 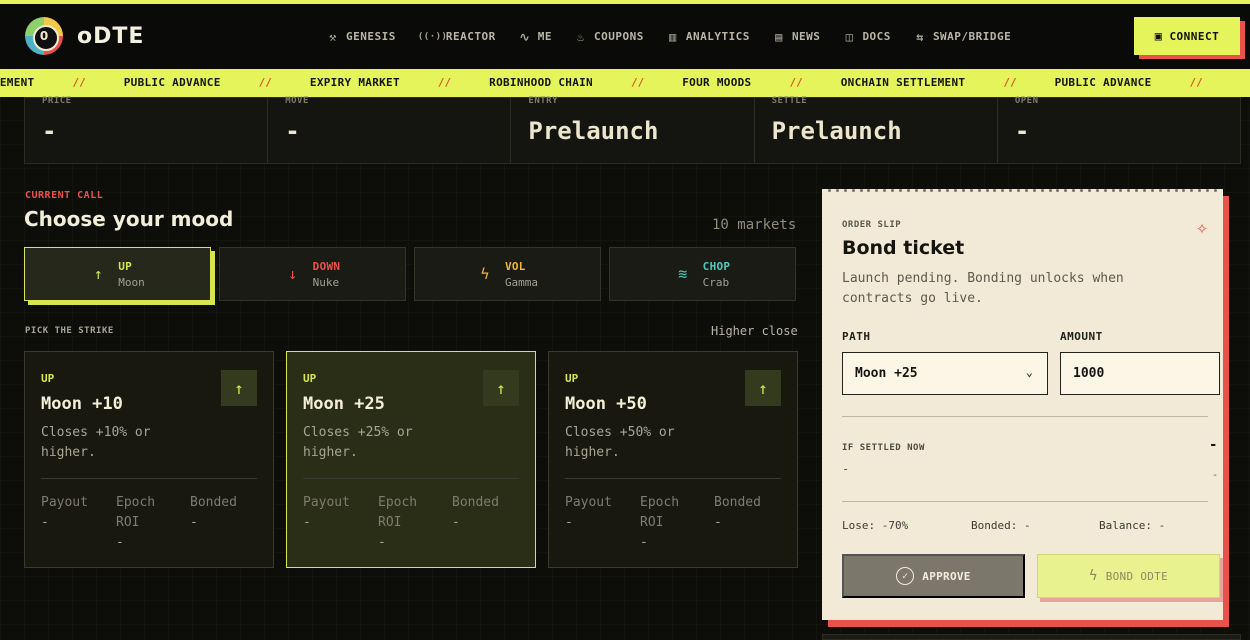 I want to click on strike-hint: Higher close, so click(x=754, y=331).